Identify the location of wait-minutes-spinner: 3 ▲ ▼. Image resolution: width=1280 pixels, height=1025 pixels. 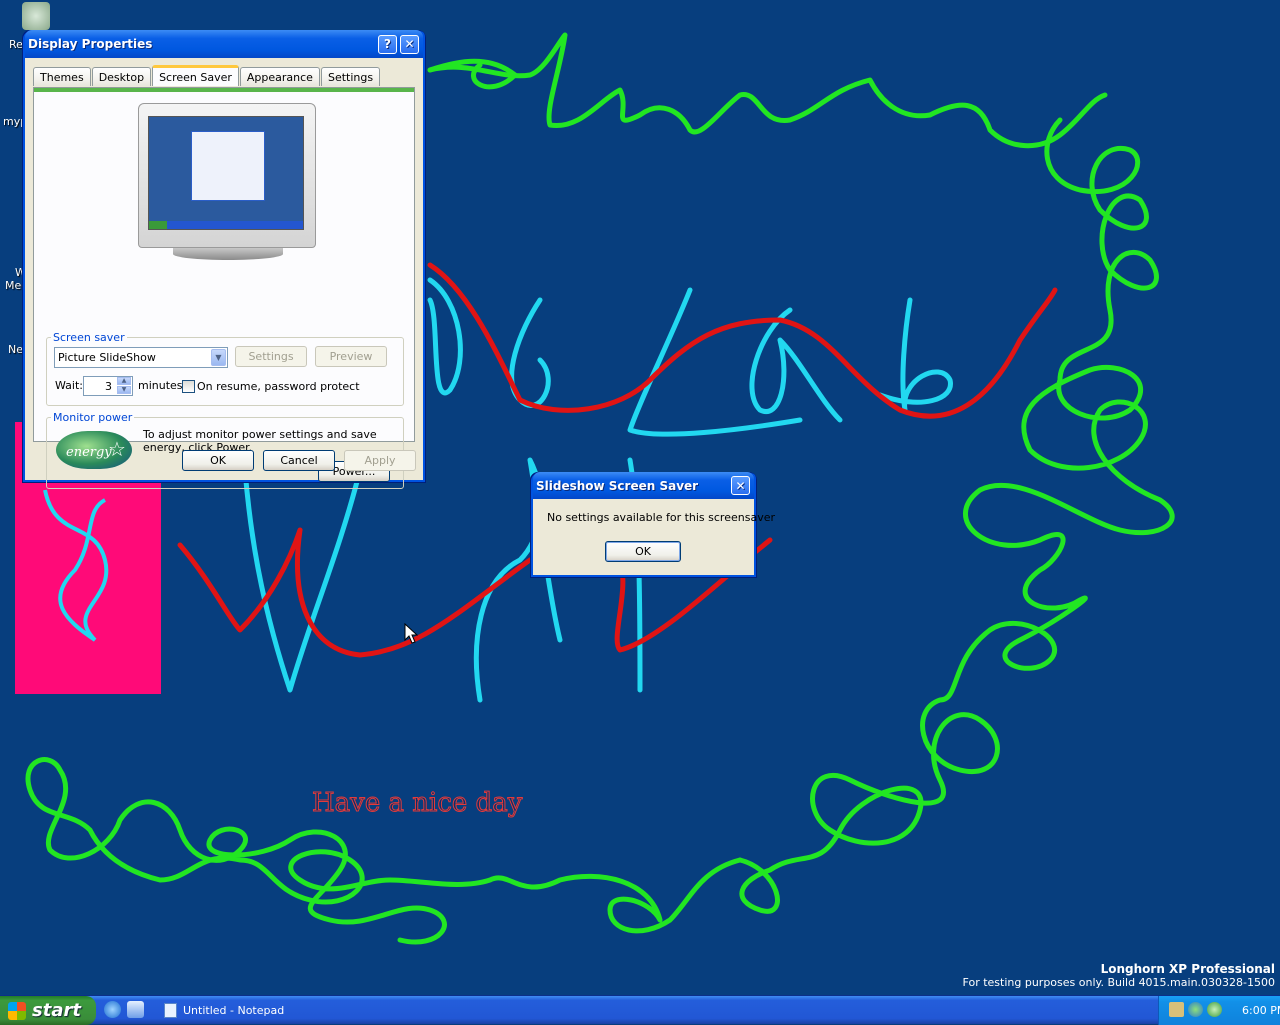
(108, 386).